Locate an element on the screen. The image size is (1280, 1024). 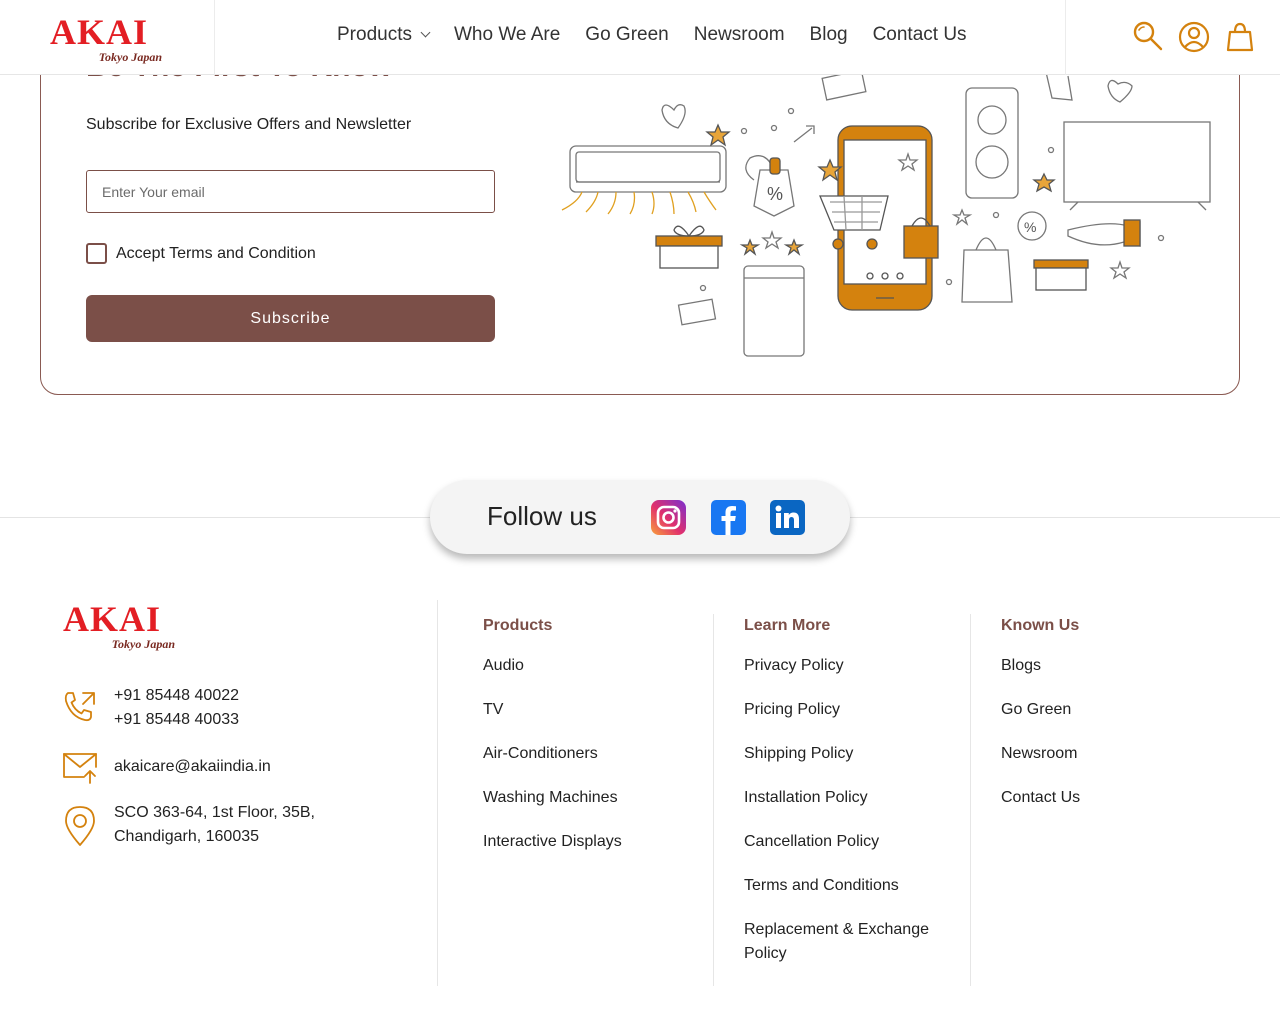
footer-logo: AKAI Tokyo Japan is located at coordinates (119, 625).